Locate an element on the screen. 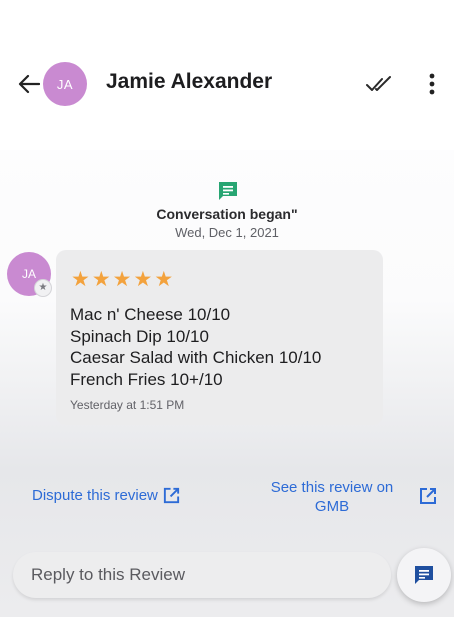 Image resolution: width=454 pixels, height=617 pixels. chat-bubble-icon is located at coordinates (228, 191).